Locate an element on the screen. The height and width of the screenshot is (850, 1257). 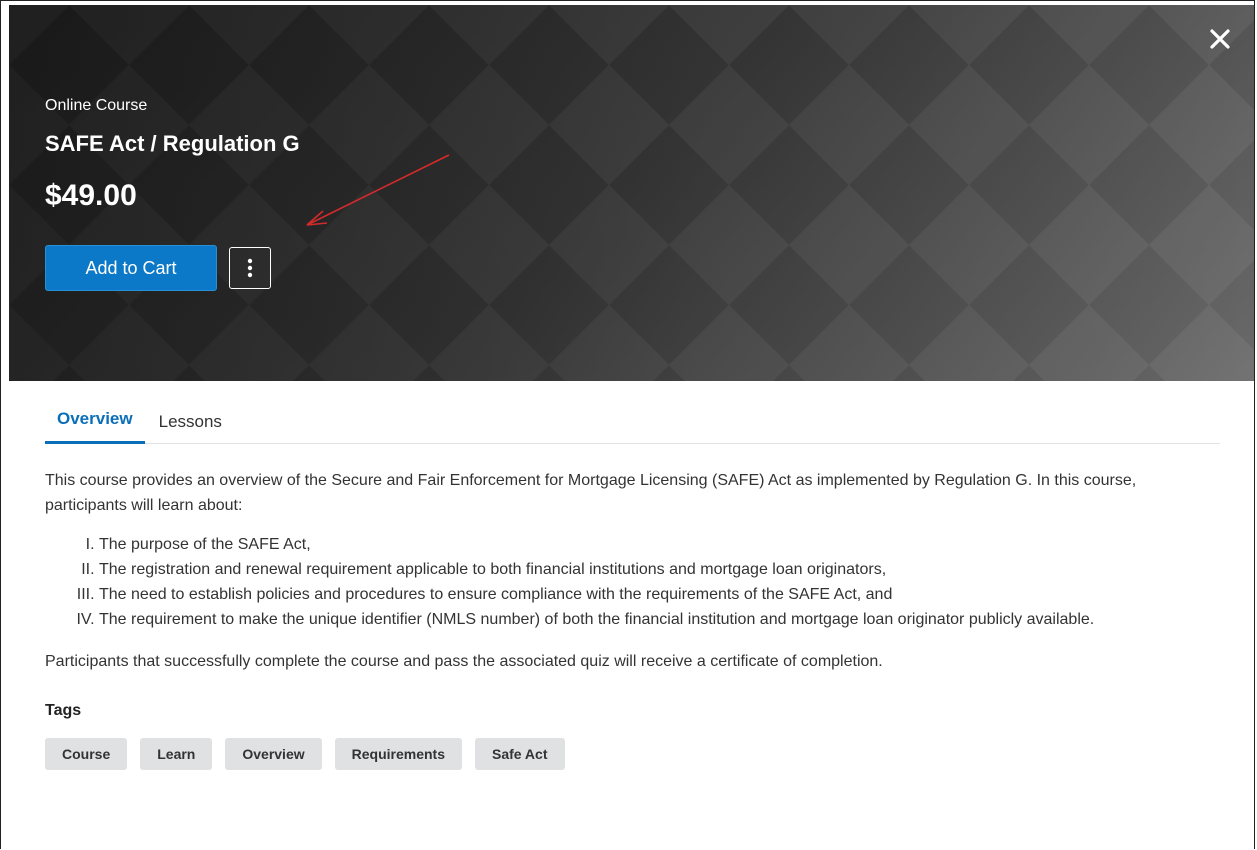
course-type-label: Online Course is located at coordinates (96, 105).